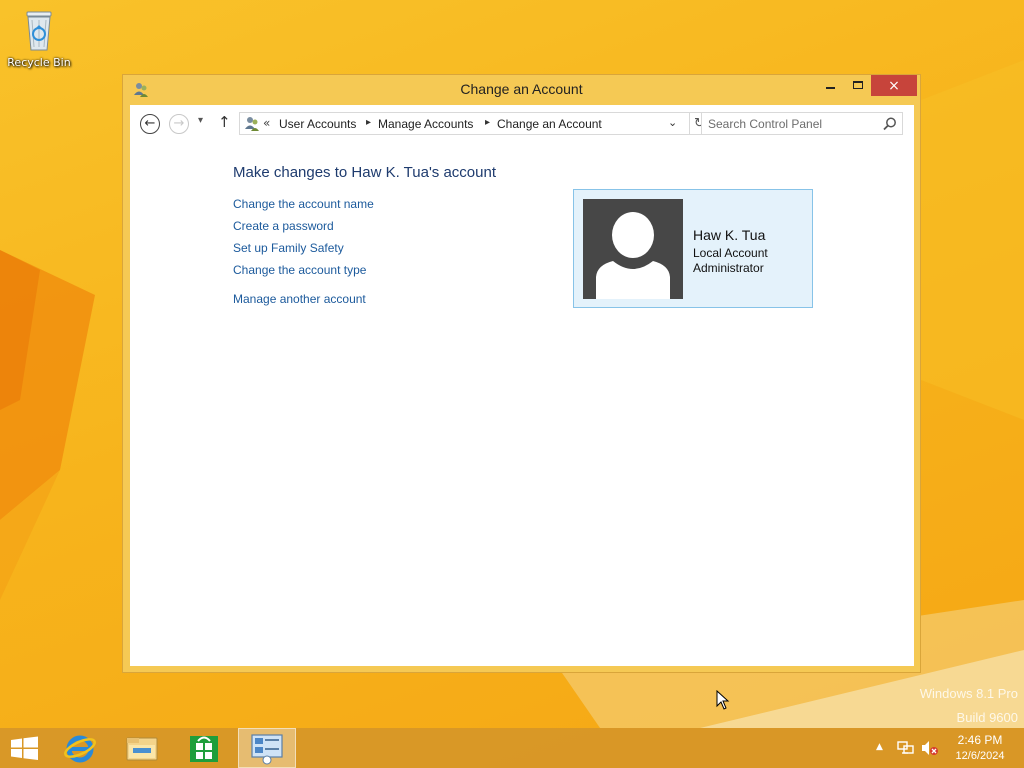  Describe the element at coordinates (672, 122) in the screenshot. I see `address-dropdown-button: ⌄` at that location.